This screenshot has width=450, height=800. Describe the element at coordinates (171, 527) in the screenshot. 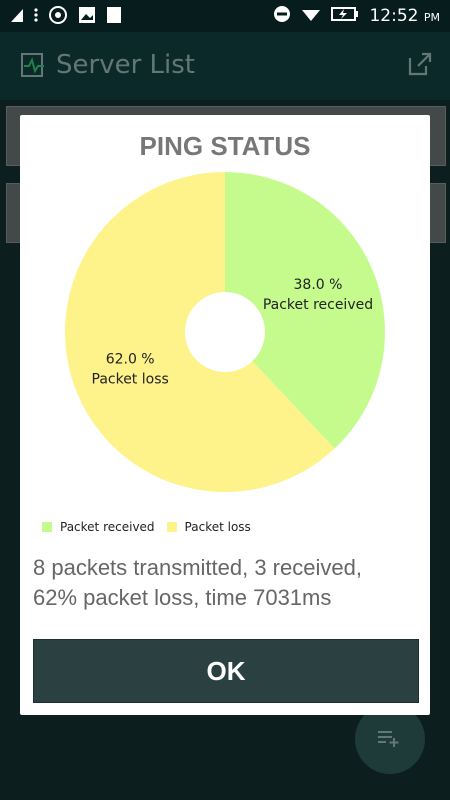

I see `legend-swatch-loss` at that location.